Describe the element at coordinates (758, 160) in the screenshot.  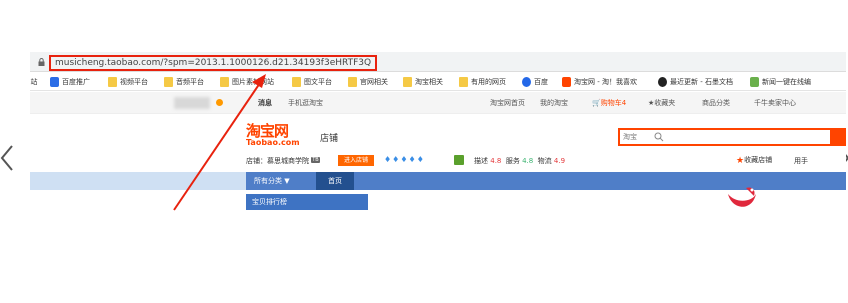
I see `favorite-store-label: 收藏店铺` at that location.